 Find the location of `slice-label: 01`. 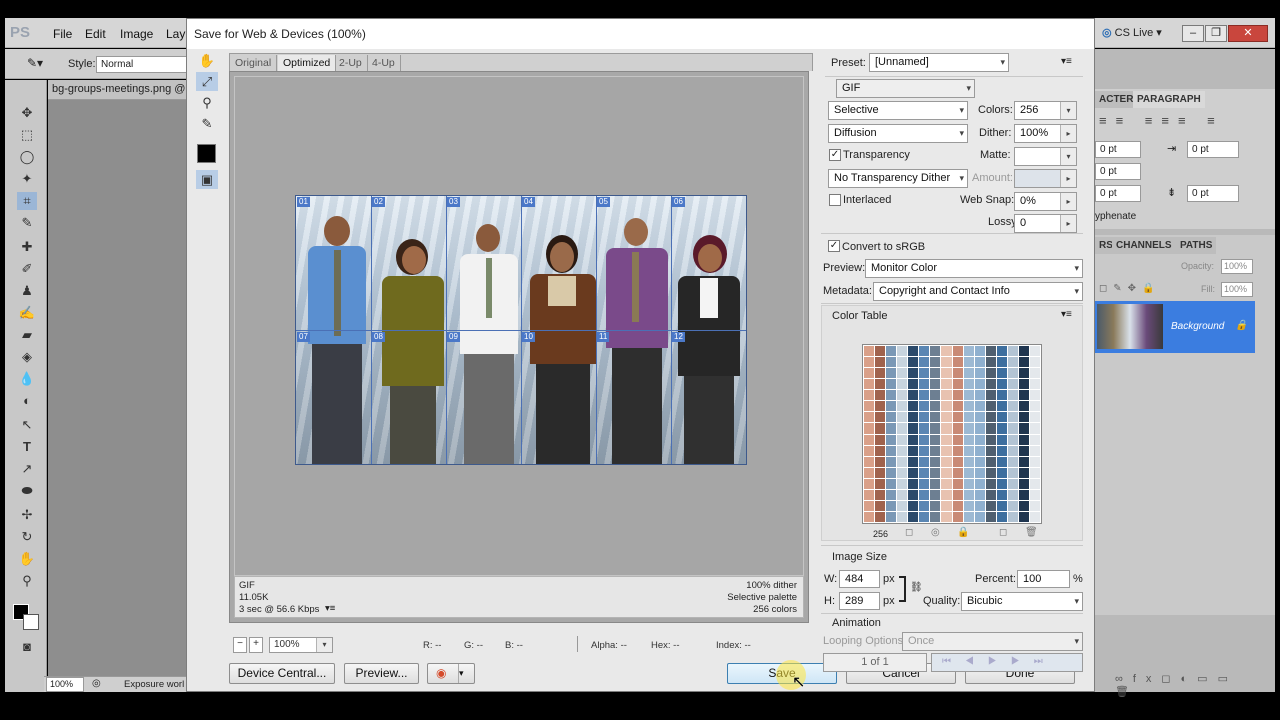

slice-label: 01 is located at coordinates (303, 202).